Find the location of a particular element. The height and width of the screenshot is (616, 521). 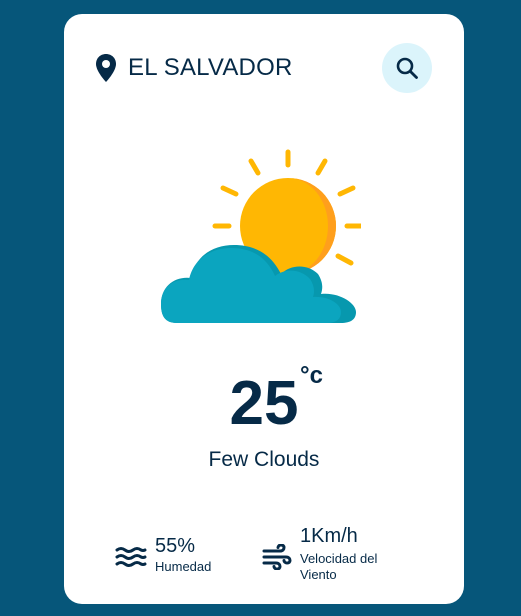

weather-description: Few Clouds is located at coordinates (264, 459).